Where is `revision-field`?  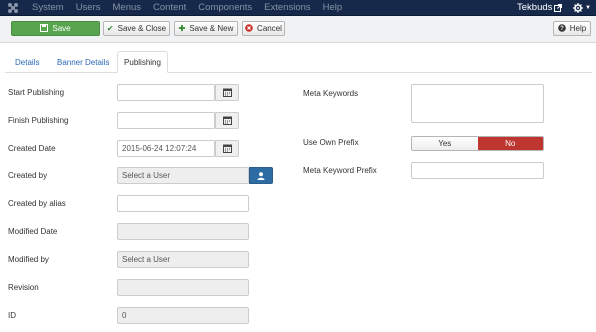
revision-field is located at coordinates (183, 287).